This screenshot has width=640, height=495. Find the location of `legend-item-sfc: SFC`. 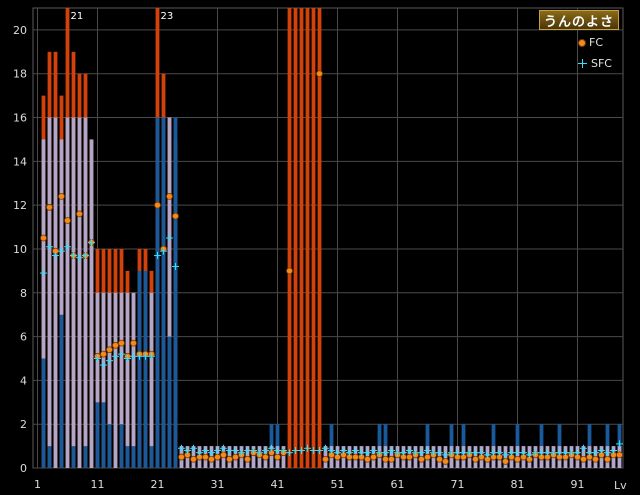

legend-item-sfc: SFC is located at coordinates (595, 63).